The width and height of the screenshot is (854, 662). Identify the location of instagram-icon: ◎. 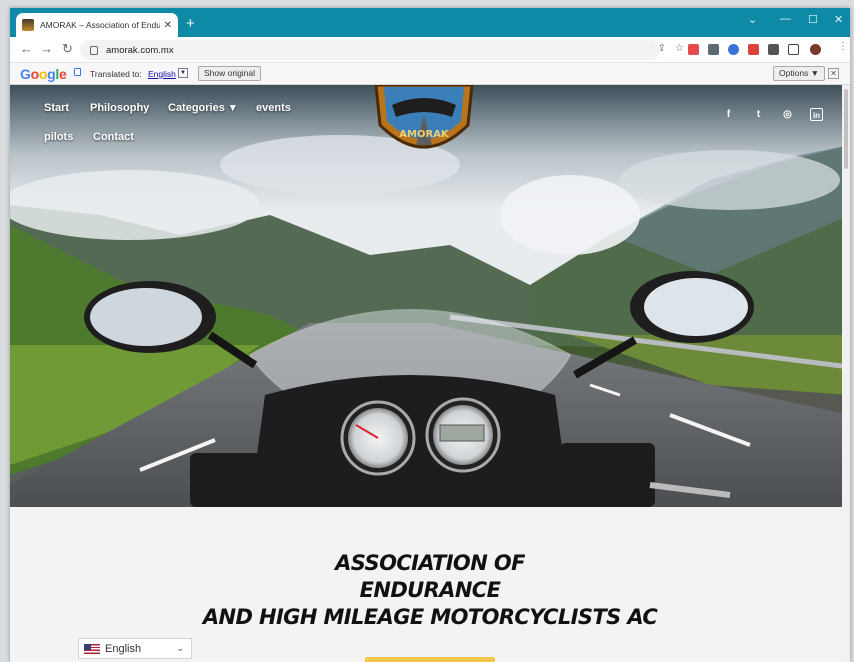
(787, 114).